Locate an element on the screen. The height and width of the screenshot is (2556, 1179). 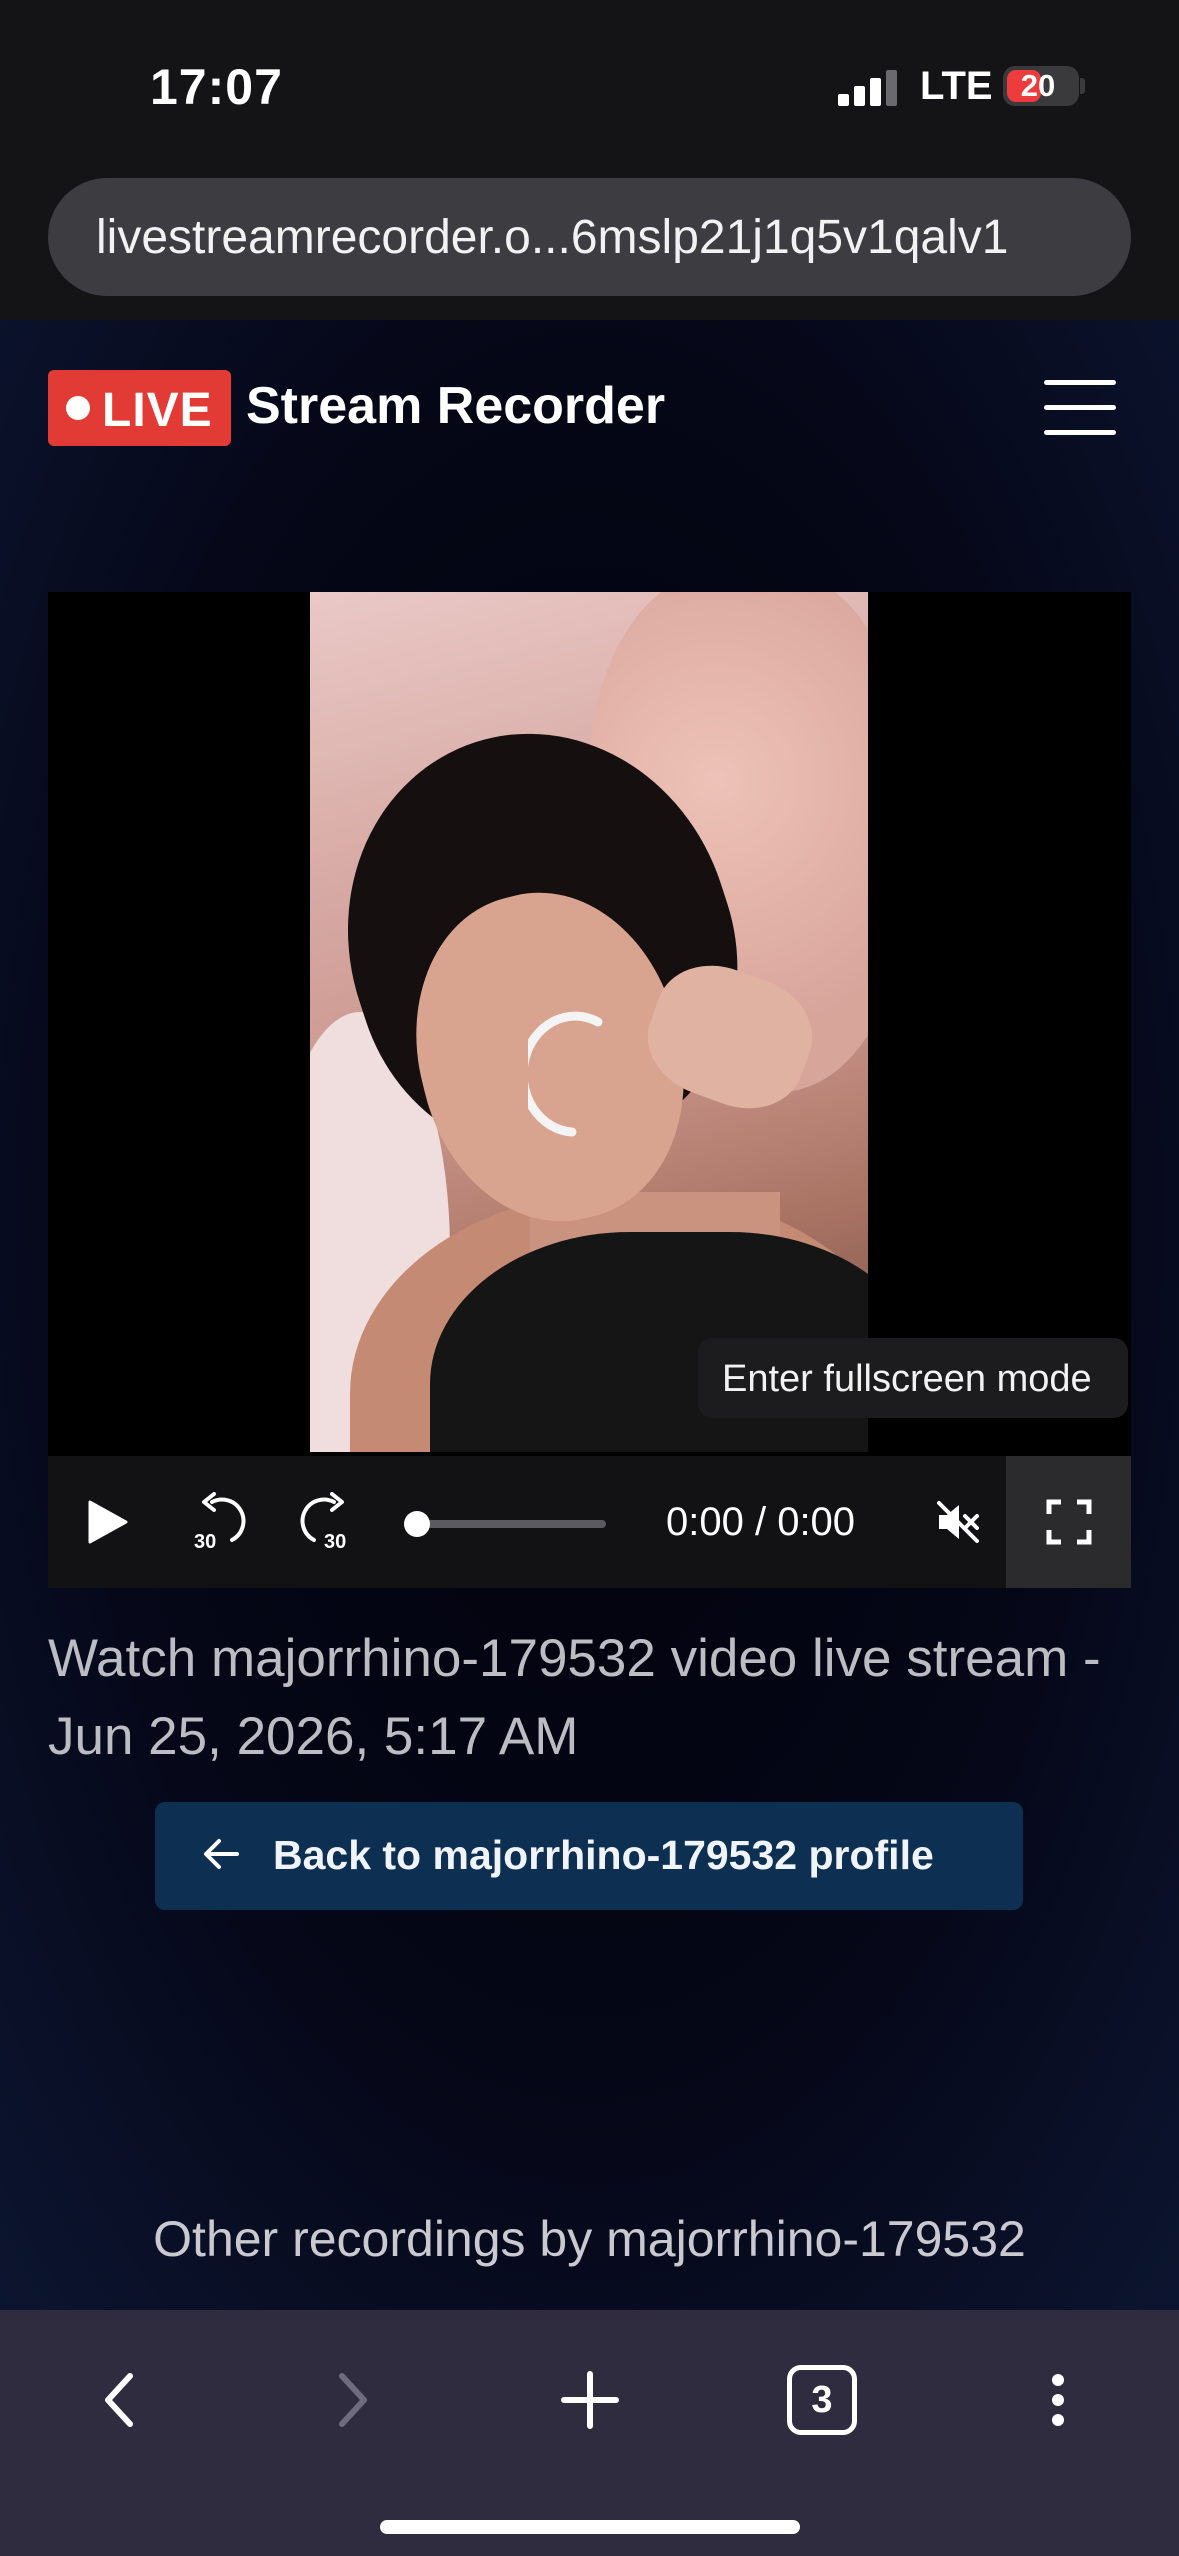
fullscreen-button is located at coordinates (1068, 1522).